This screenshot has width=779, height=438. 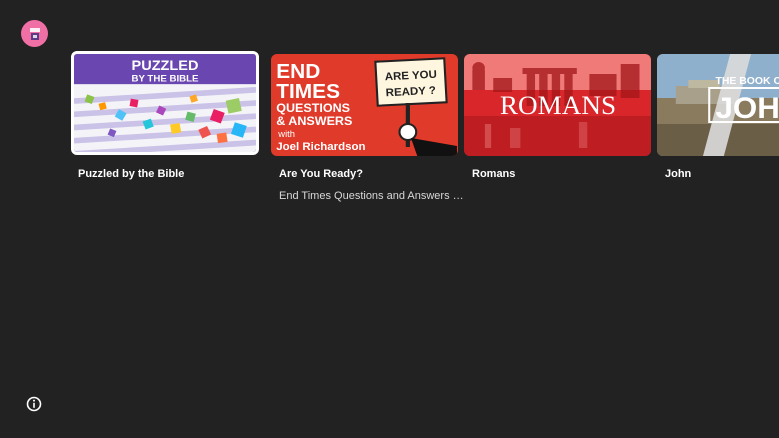 I want to click on thumbnail-john: THE BOOK OF JOHN, so click(x=718, y=105).